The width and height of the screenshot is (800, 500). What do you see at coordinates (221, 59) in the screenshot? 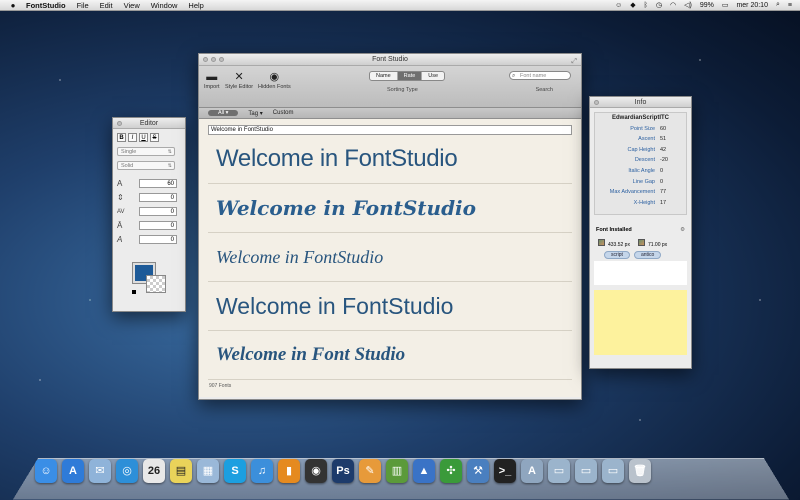
I see `zoom-button` at bounding box center [221, 59].